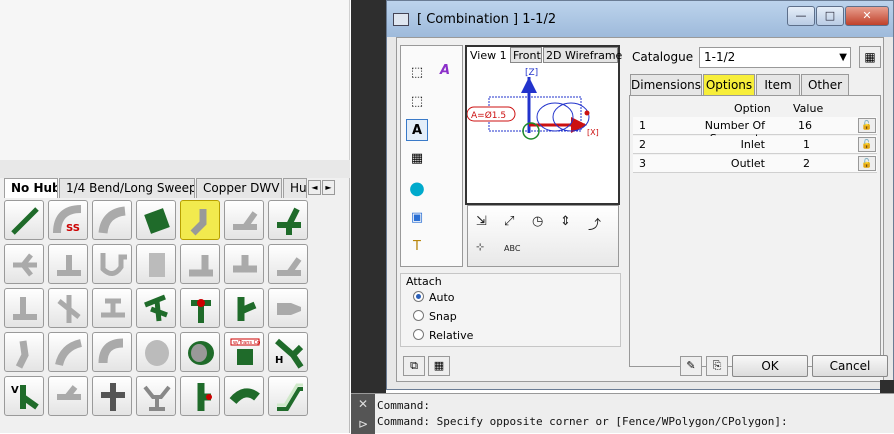  Describe the element at coordinates (127, 188) in the screenshot. I see `tab-bend-long-sweep: 1/4 Bend/Long Sweep` at that location.